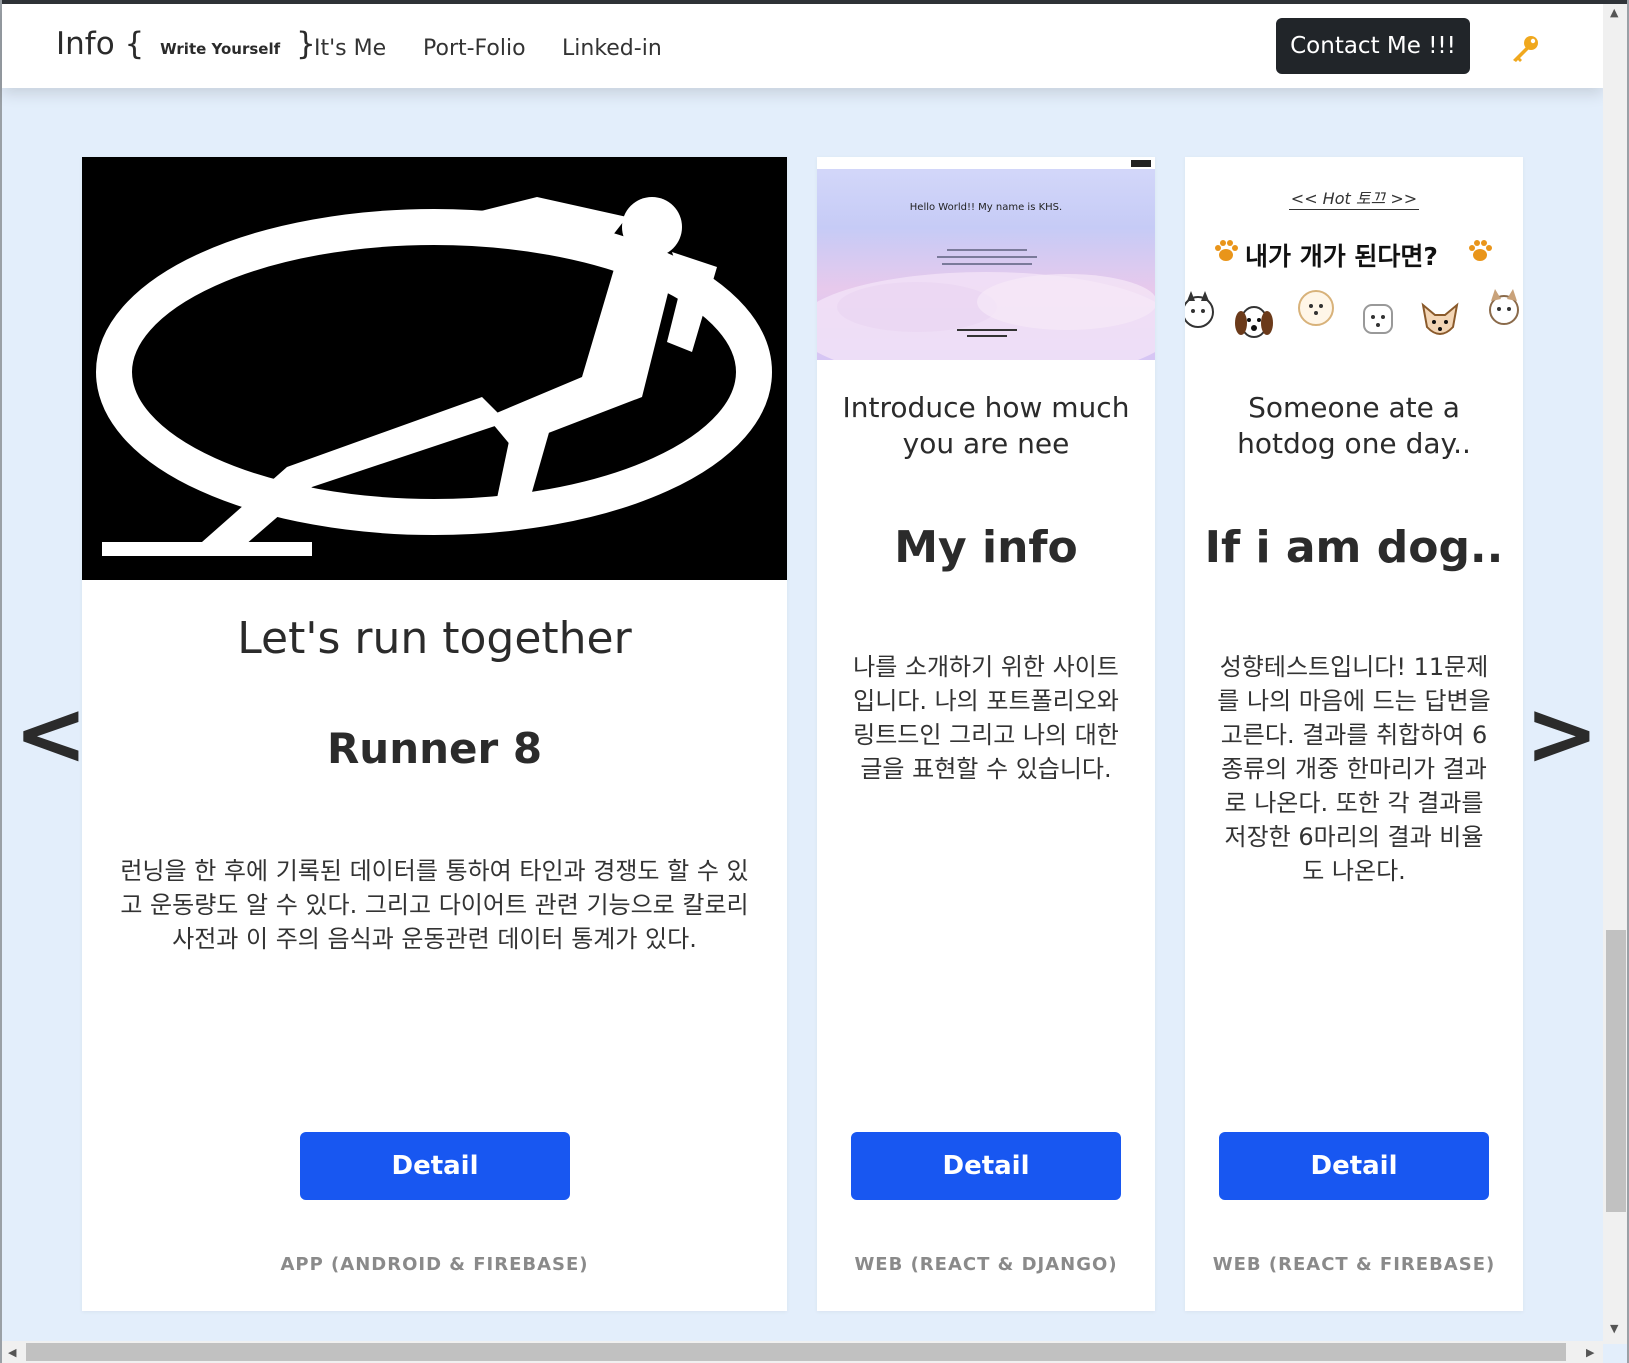 This screenshot has width=1629, height=1363. Describe the element at coordinates (350, 48) in the screenshot. I see `nav-link-its-me: It's Me` at that location.